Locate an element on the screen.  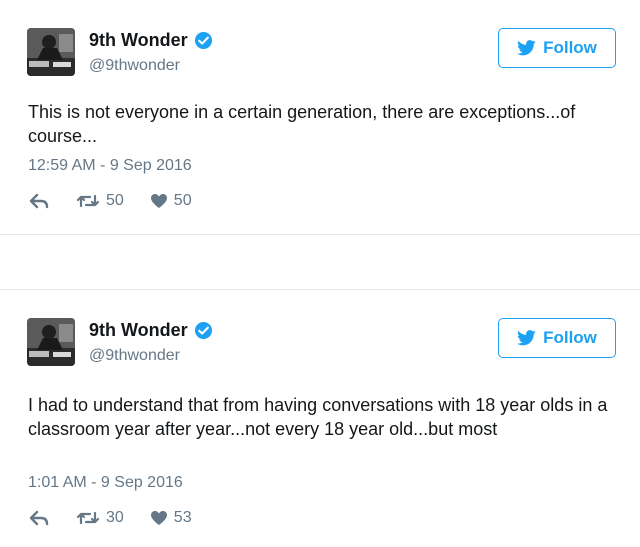
like-button: 53 is located at coordinates (171, 518).